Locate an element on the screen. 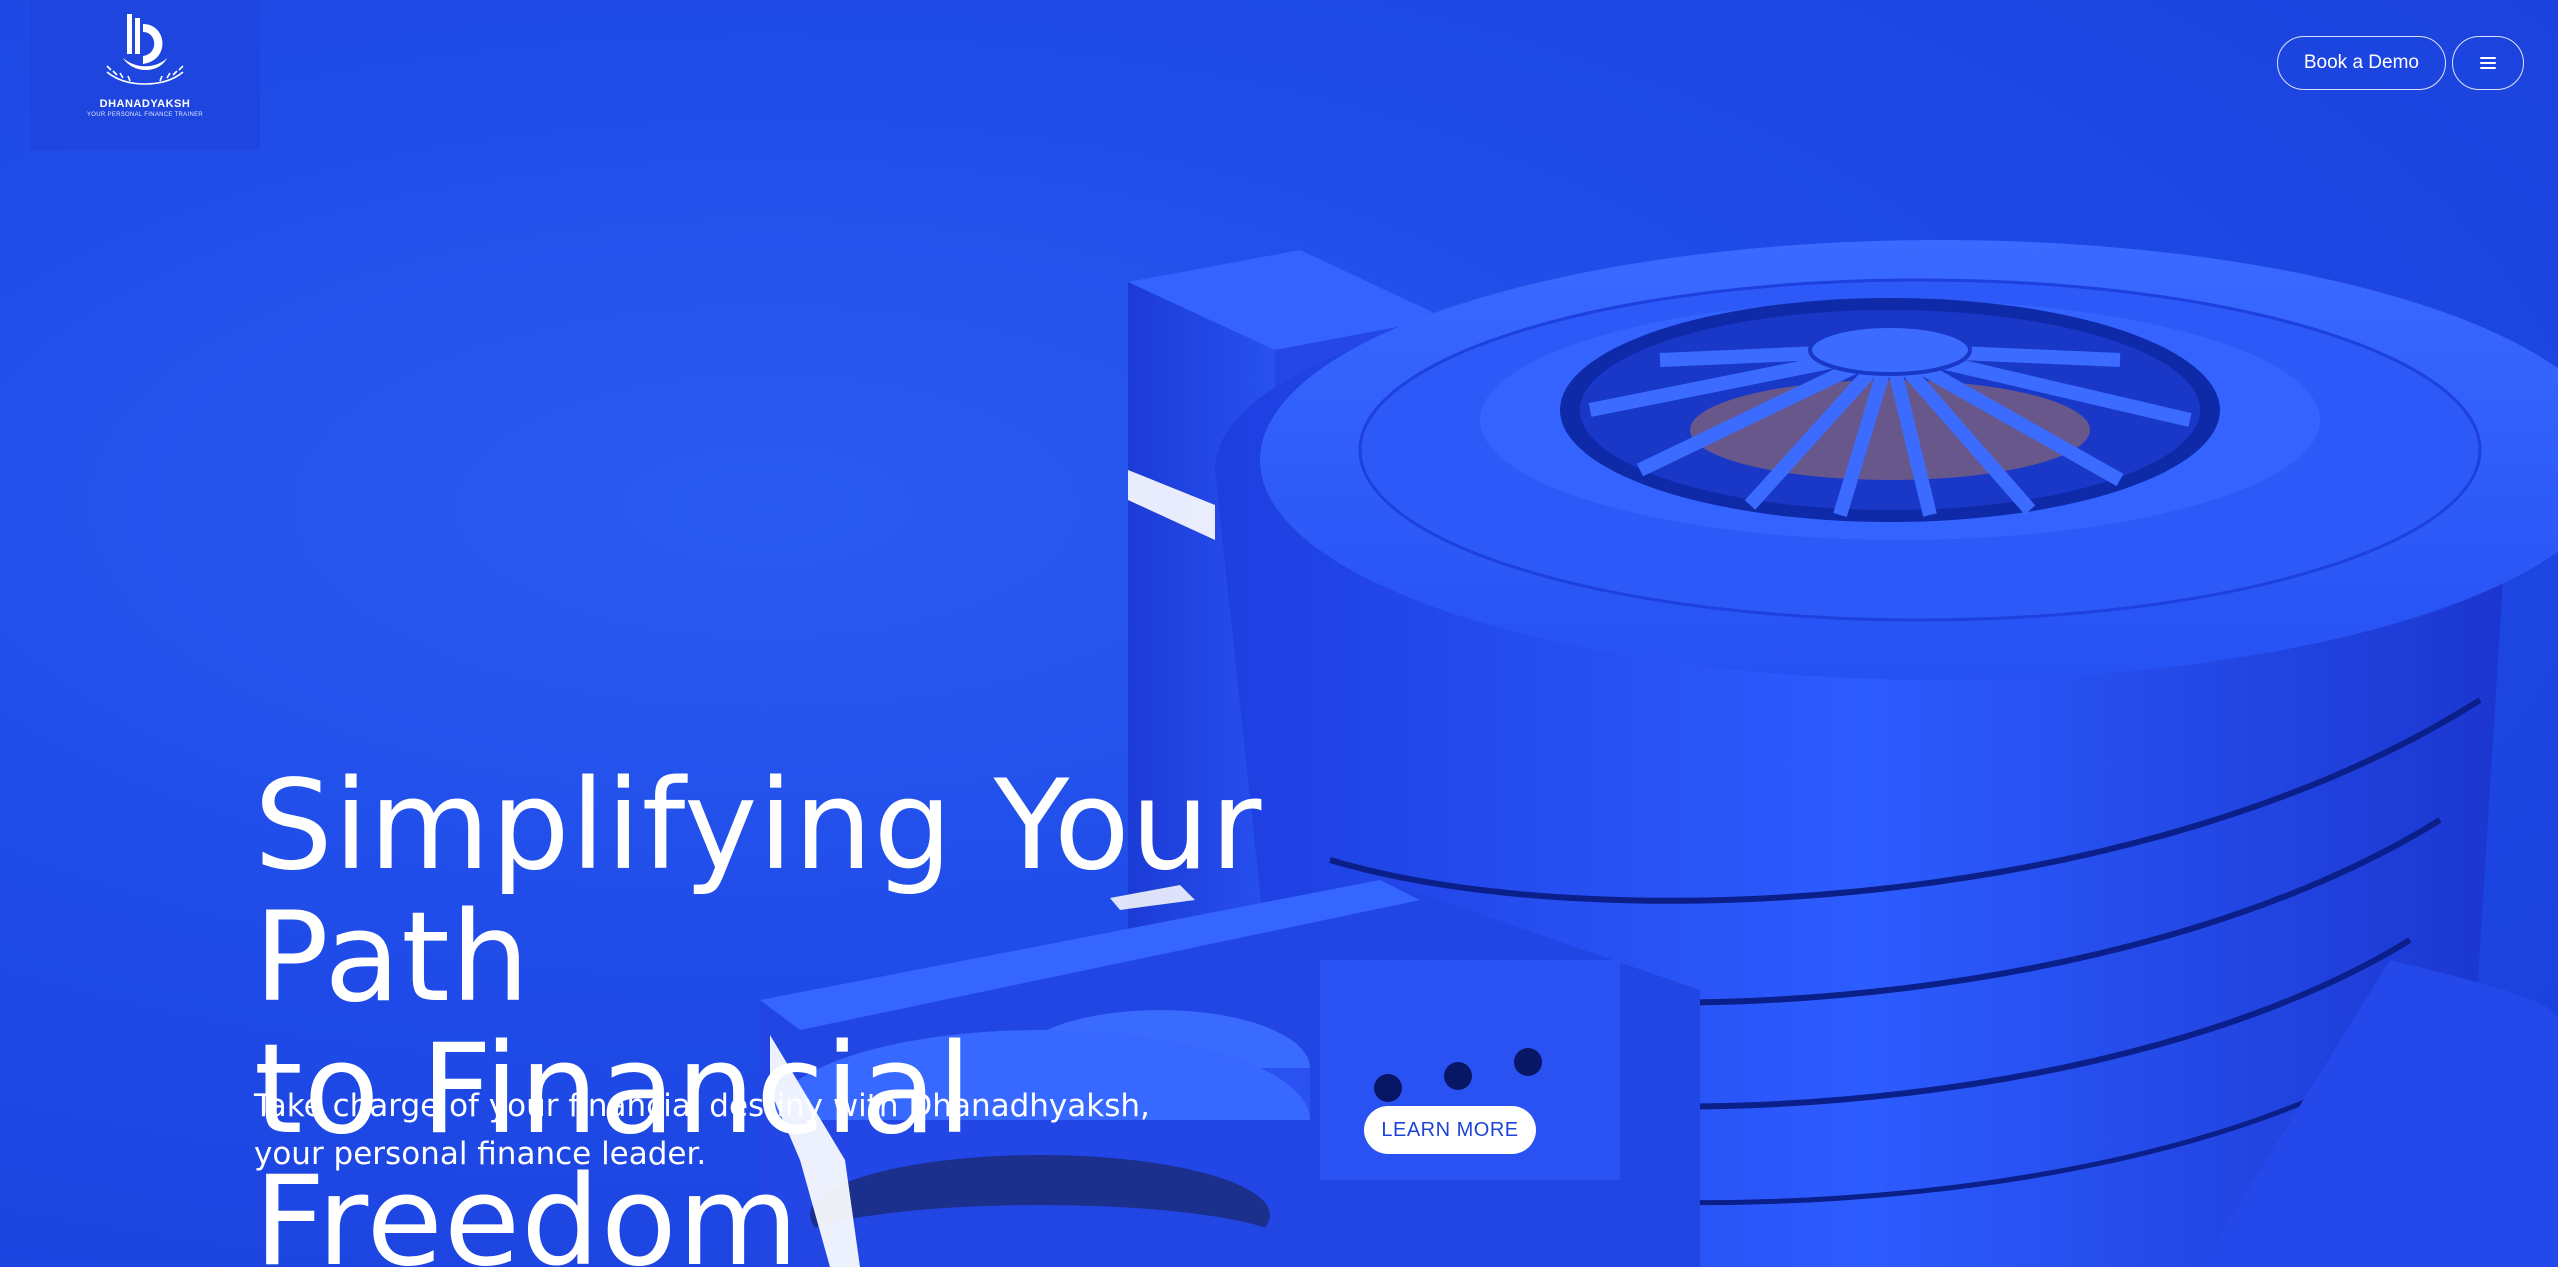 The image size is (2558, 1267). learn-more-button: LEARN MORE is located at coordinates (1450, 1130).